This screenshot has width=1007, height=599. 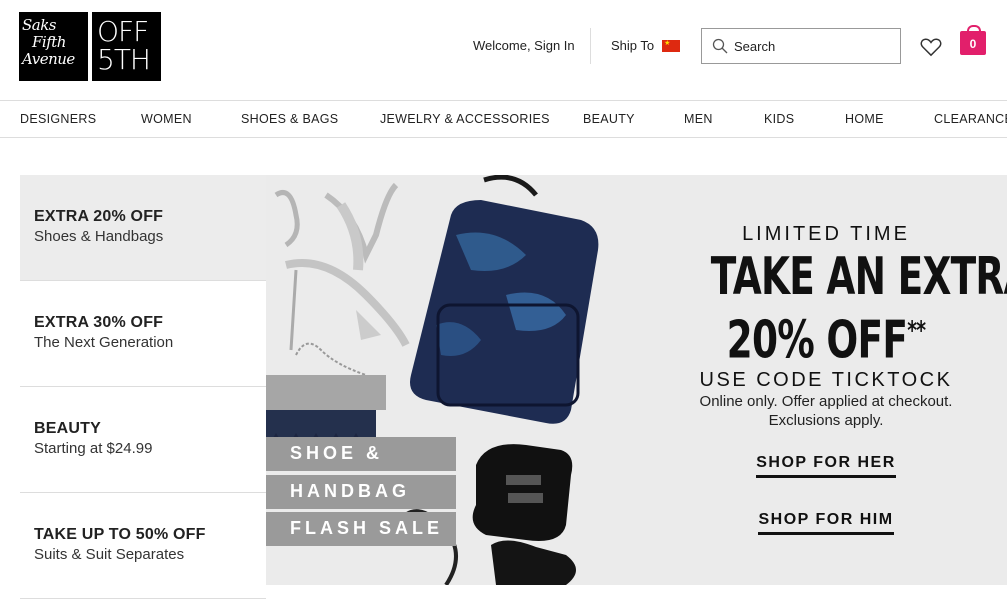 What do you see at coordinates (931, 47) in the screenshot?
I see `heart-icon` at bounding box center [931, 47].